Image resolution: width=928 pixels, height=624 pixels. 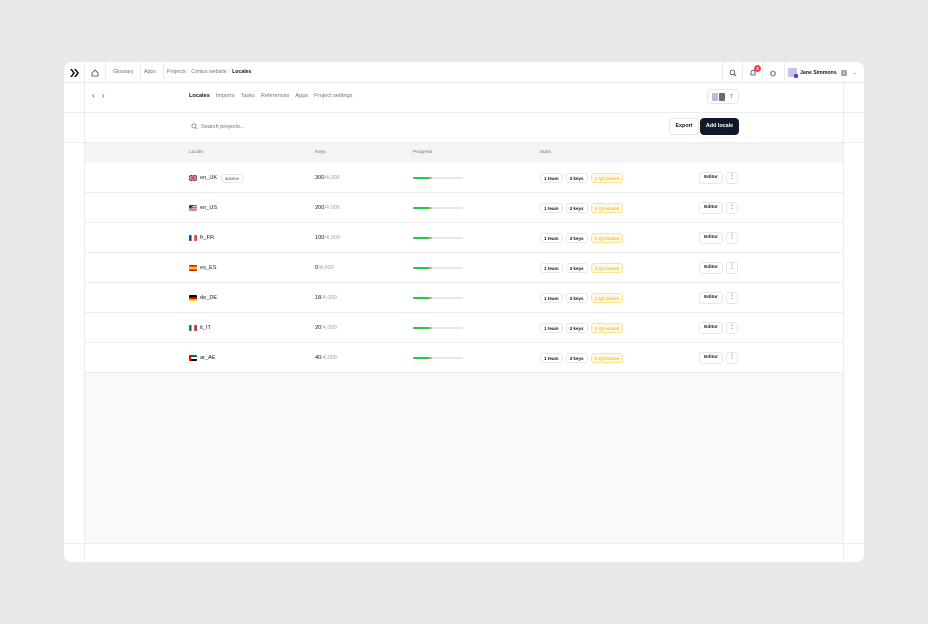 I want to click on home-icon, so click(x=95, y=72).